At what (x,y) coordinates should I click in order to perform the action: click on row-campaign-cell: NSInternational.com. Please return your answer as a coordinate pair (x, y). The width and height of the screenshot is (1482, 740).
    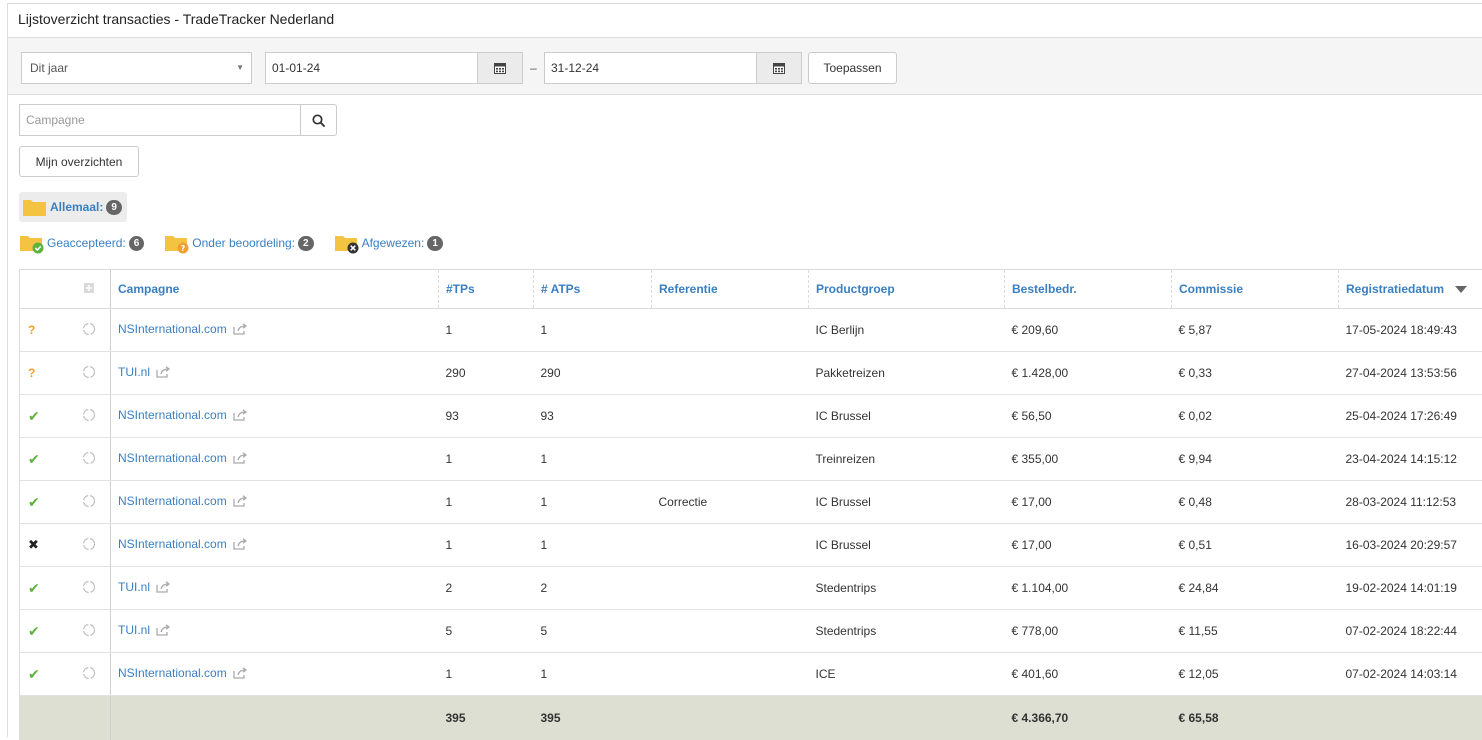
    Looking at the image, I should click on (275, 330).